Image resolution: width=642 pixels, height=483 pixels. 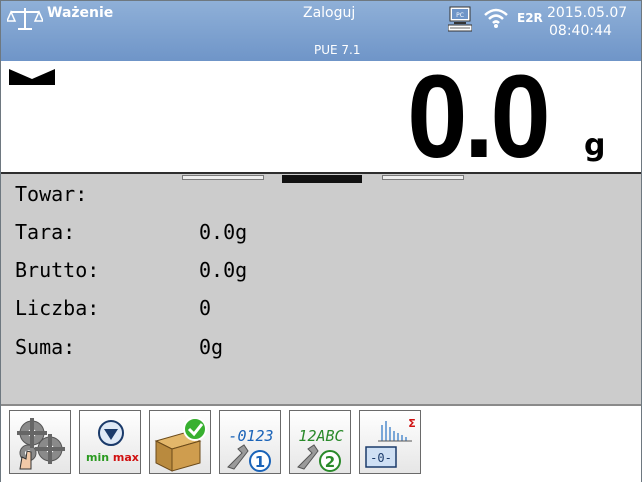 What do you see at coordinates (412, 423) in the screenshot?
I see `statistics-symbol: Σ` at bounding box center [412, 423].